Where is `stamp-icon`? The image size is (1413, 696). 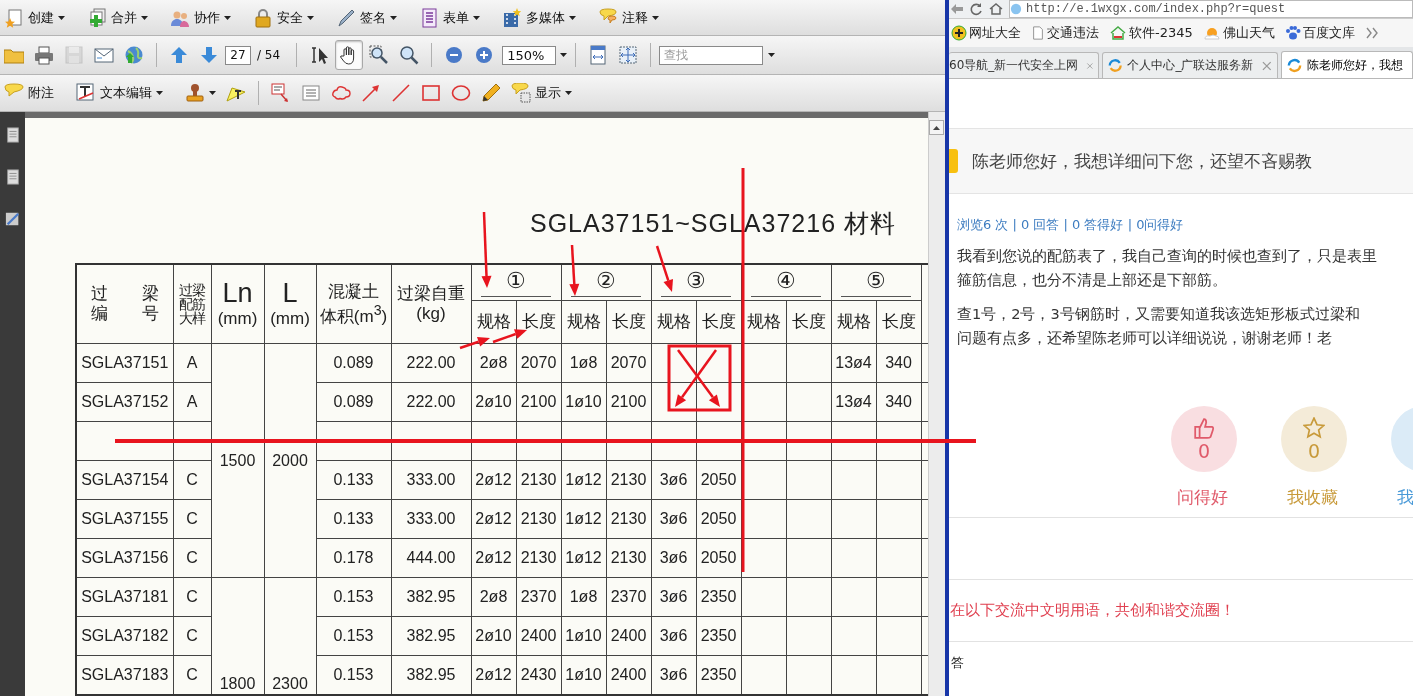
stamp-icon is located at coordinates (195, 93).